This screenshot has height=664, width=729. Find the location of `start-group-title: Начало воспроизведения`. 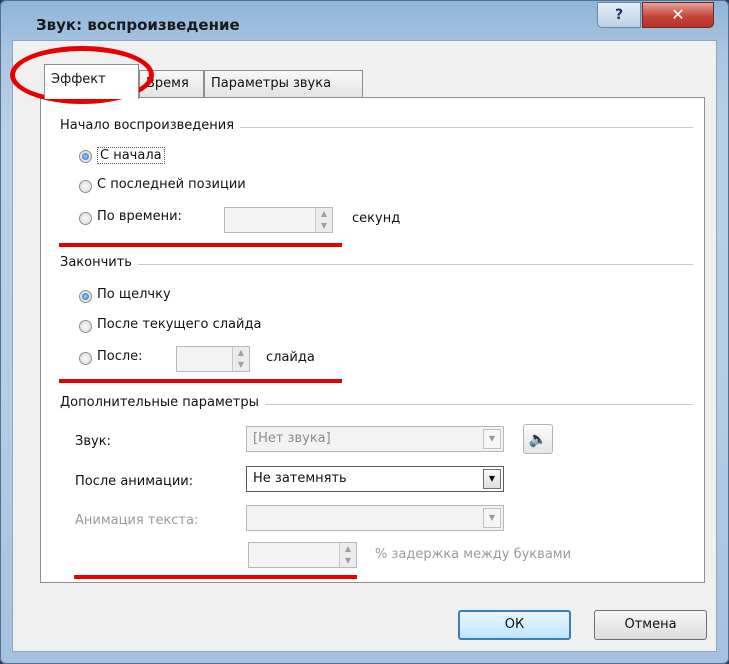

start-group-title: Начало воспроизведения is located at coordinates (150, 125).